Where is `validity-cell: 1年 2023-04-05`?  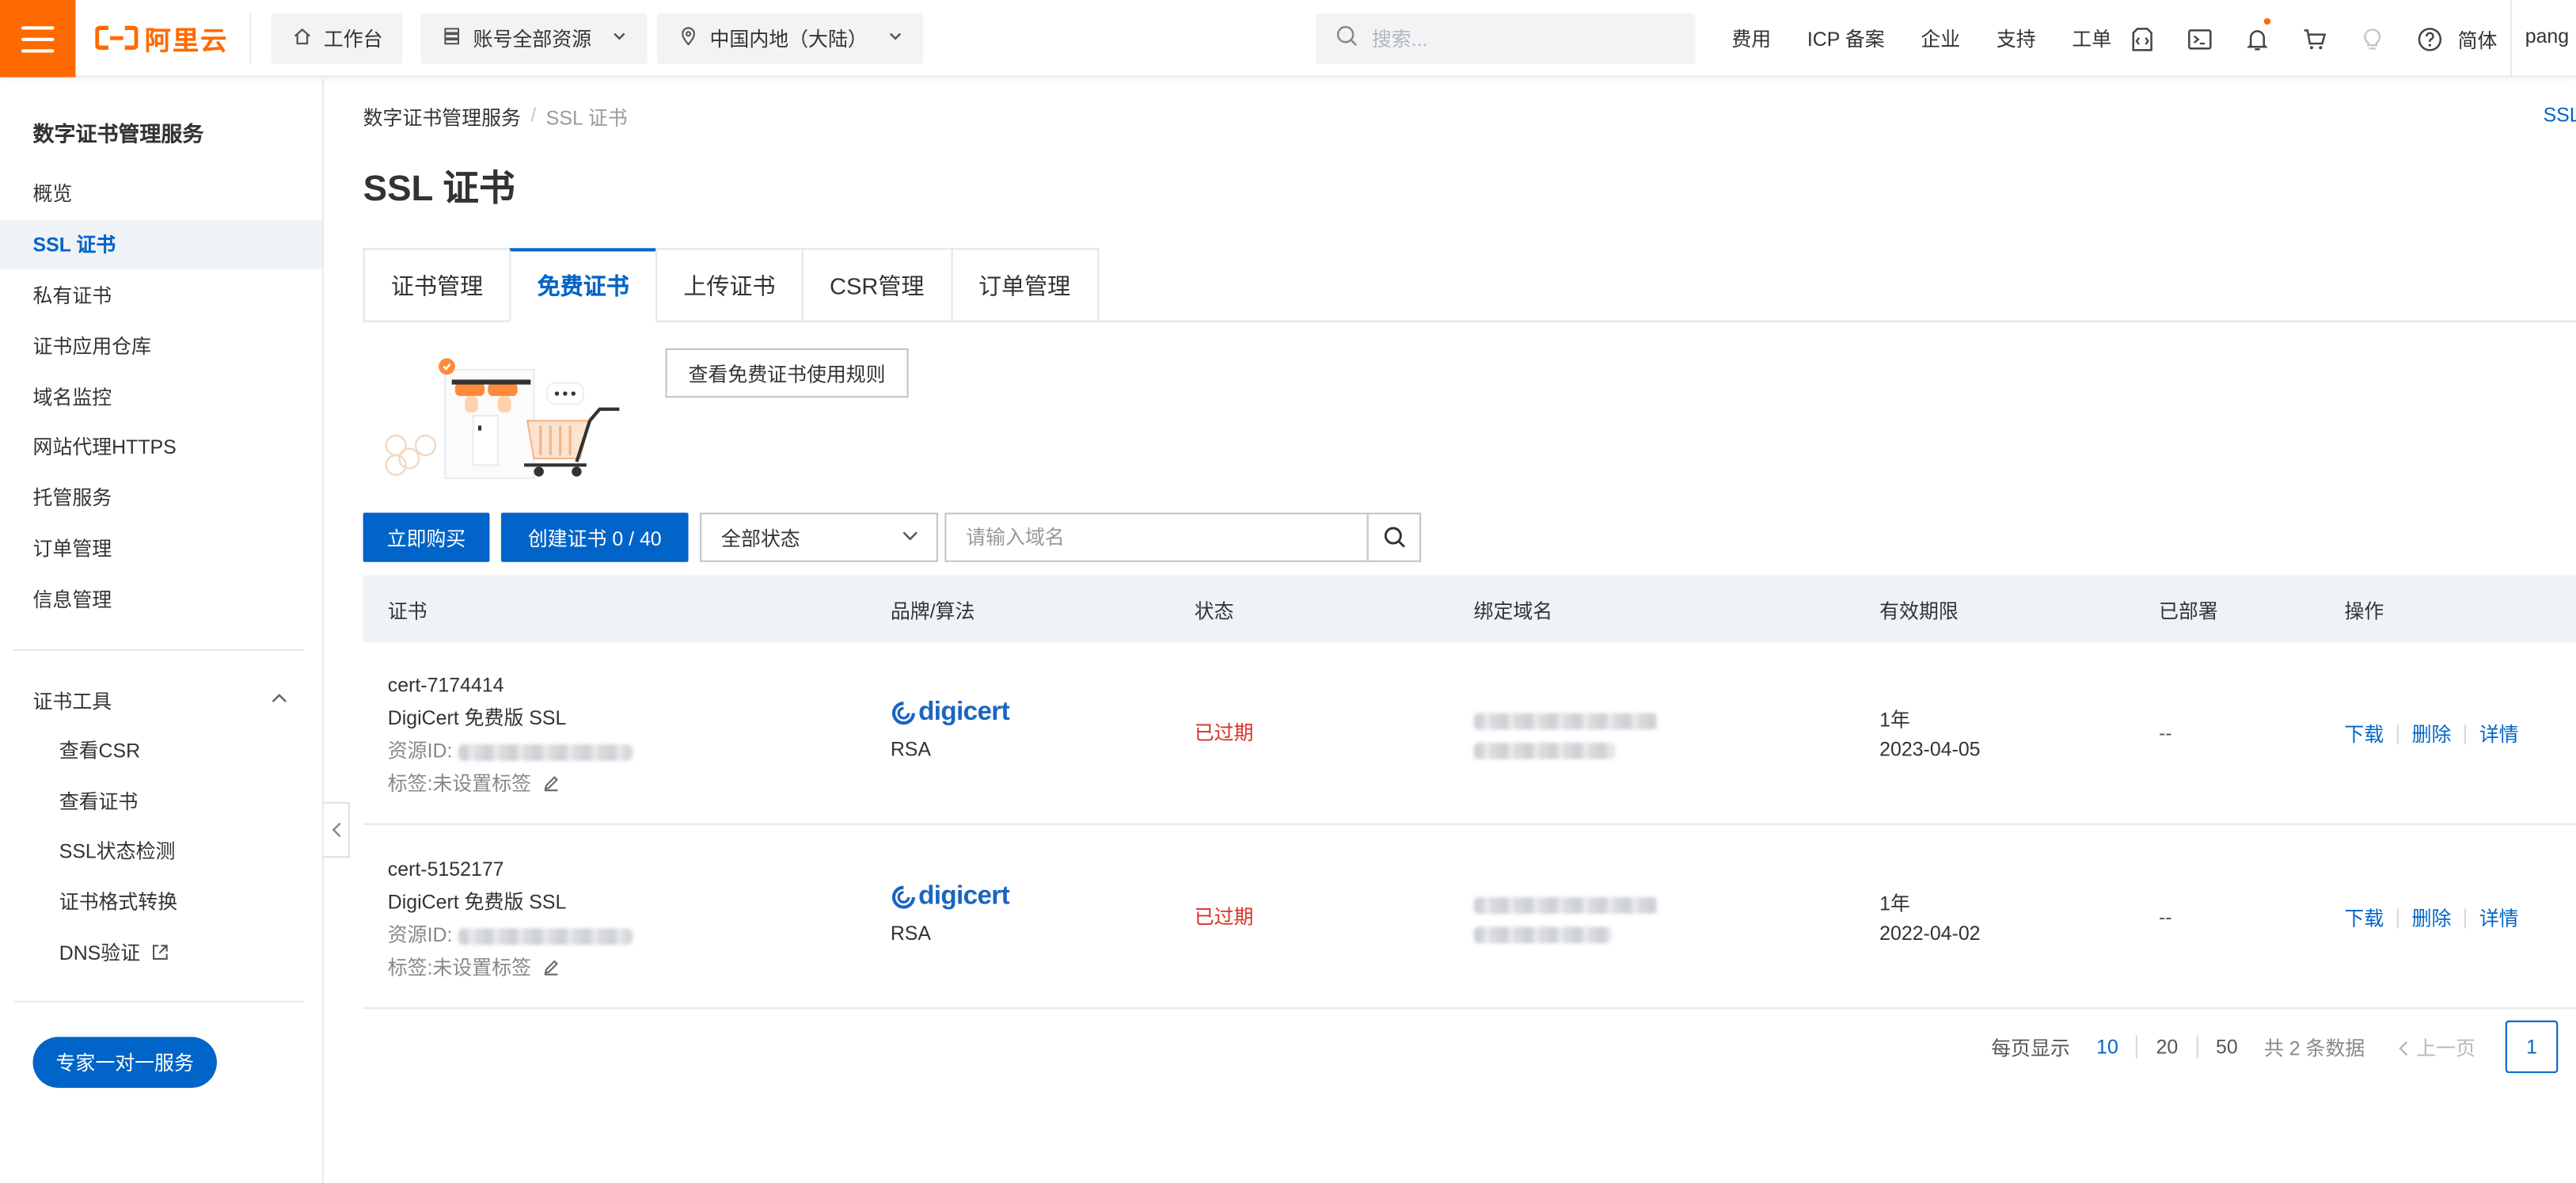 validity-cell: 1年 2023-04-05 is located at coordinates (1930, 734).